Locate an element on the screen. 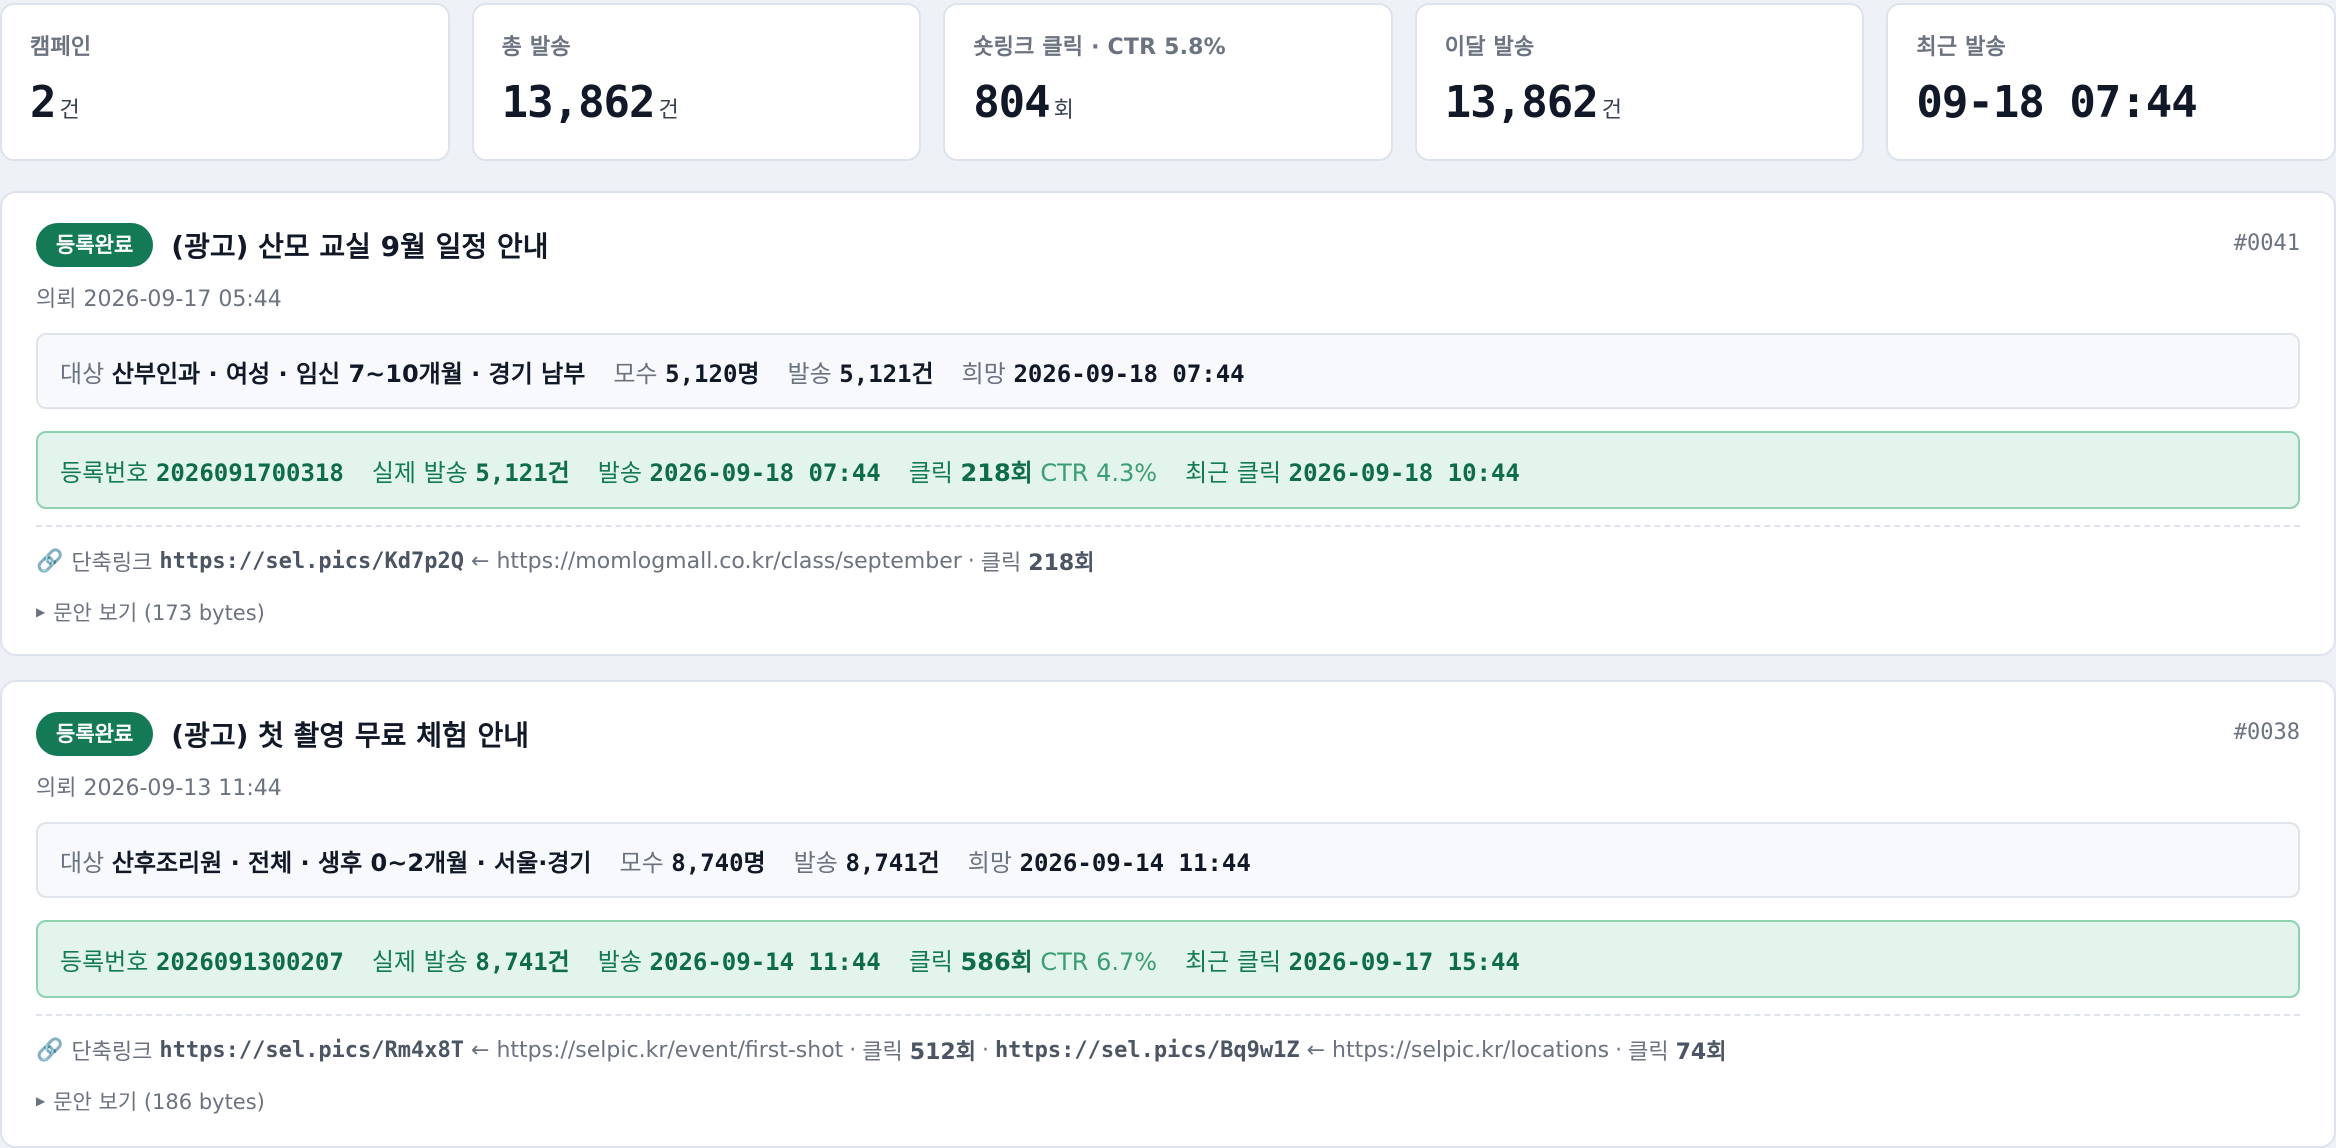 This screenshot has height=1148, width=2336. actual-value: 5,121건 is located at coordinates (522, 472).